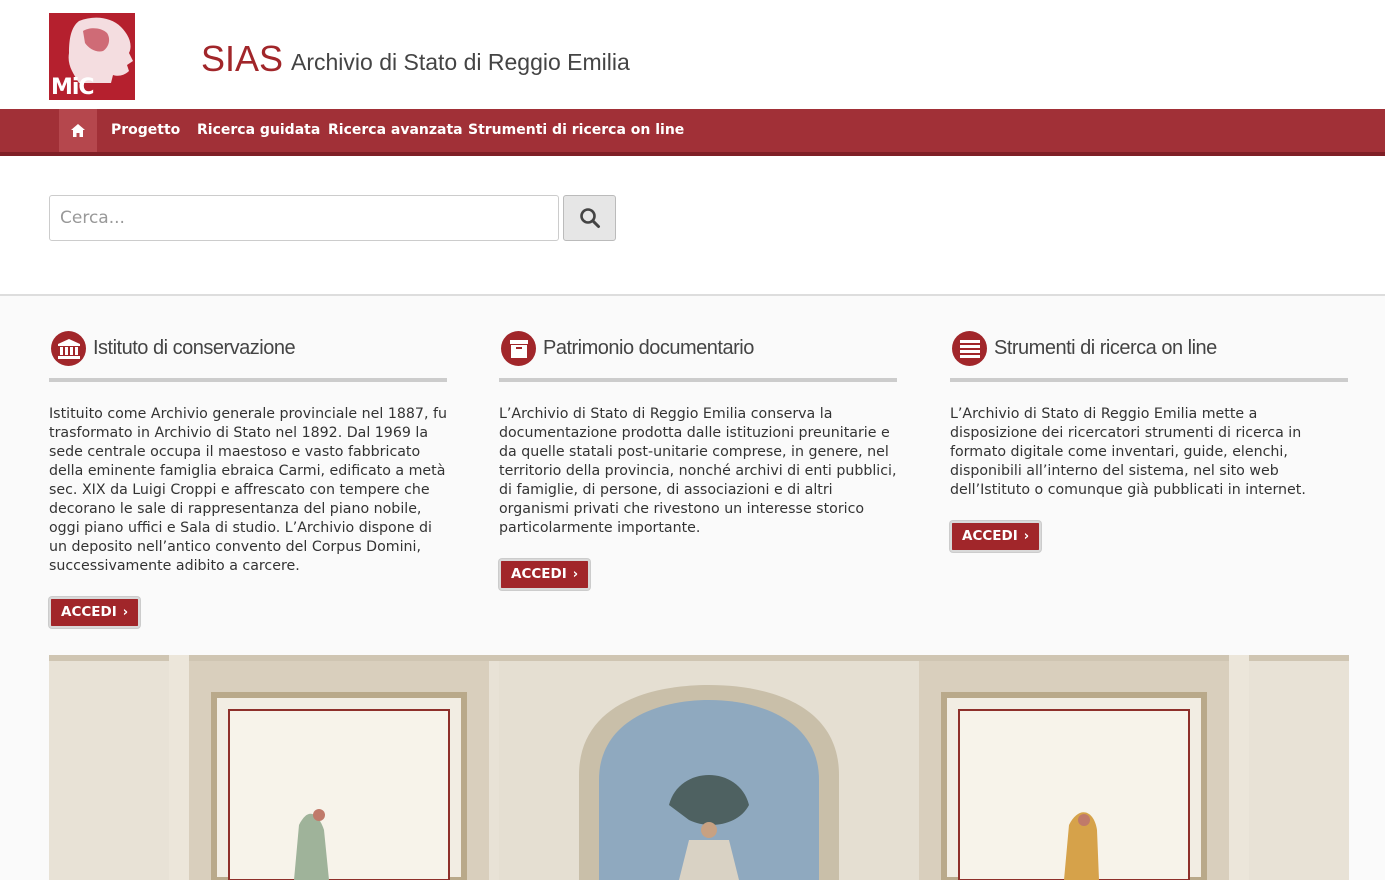 The width and height of the screenshot is (1385, 880). Describe the element at coordinates (68, 348) in the screenshot. I see `institution-icon` at that location.